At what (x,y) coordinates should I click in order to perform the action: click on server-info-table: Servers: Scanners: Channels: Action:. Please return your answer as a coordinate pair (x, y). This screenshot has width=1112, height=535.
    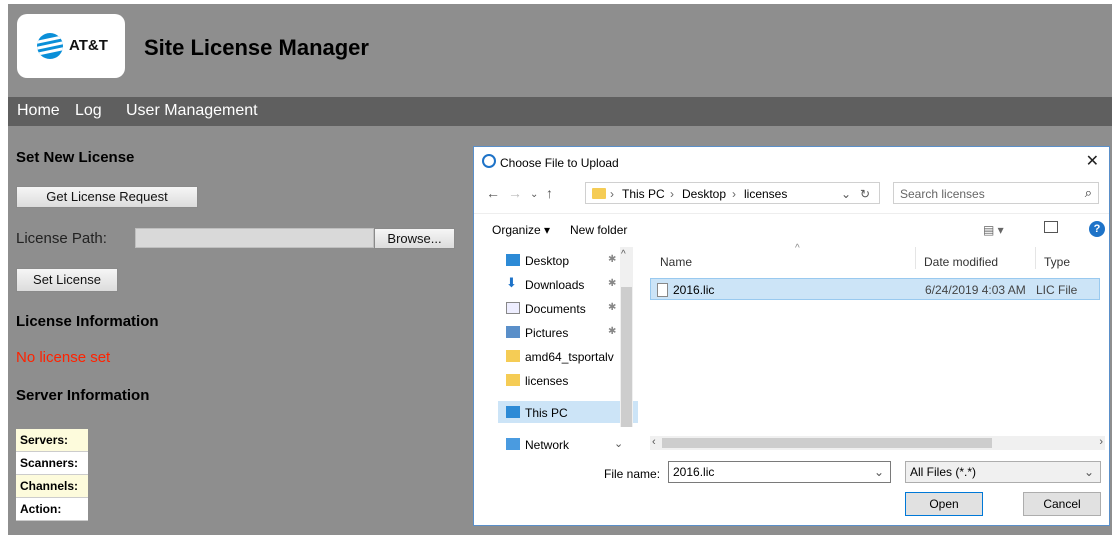
    Looking at the image, I should click on (52, 475).